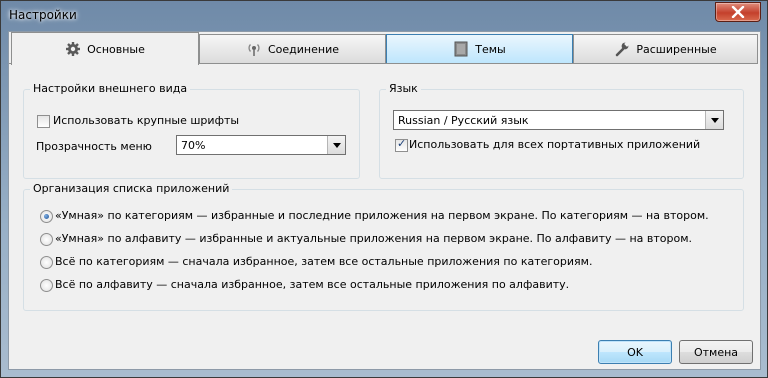 The image size is (768, 378). I want to click on language-value: Russian / Русский язык, so click(463, 120).